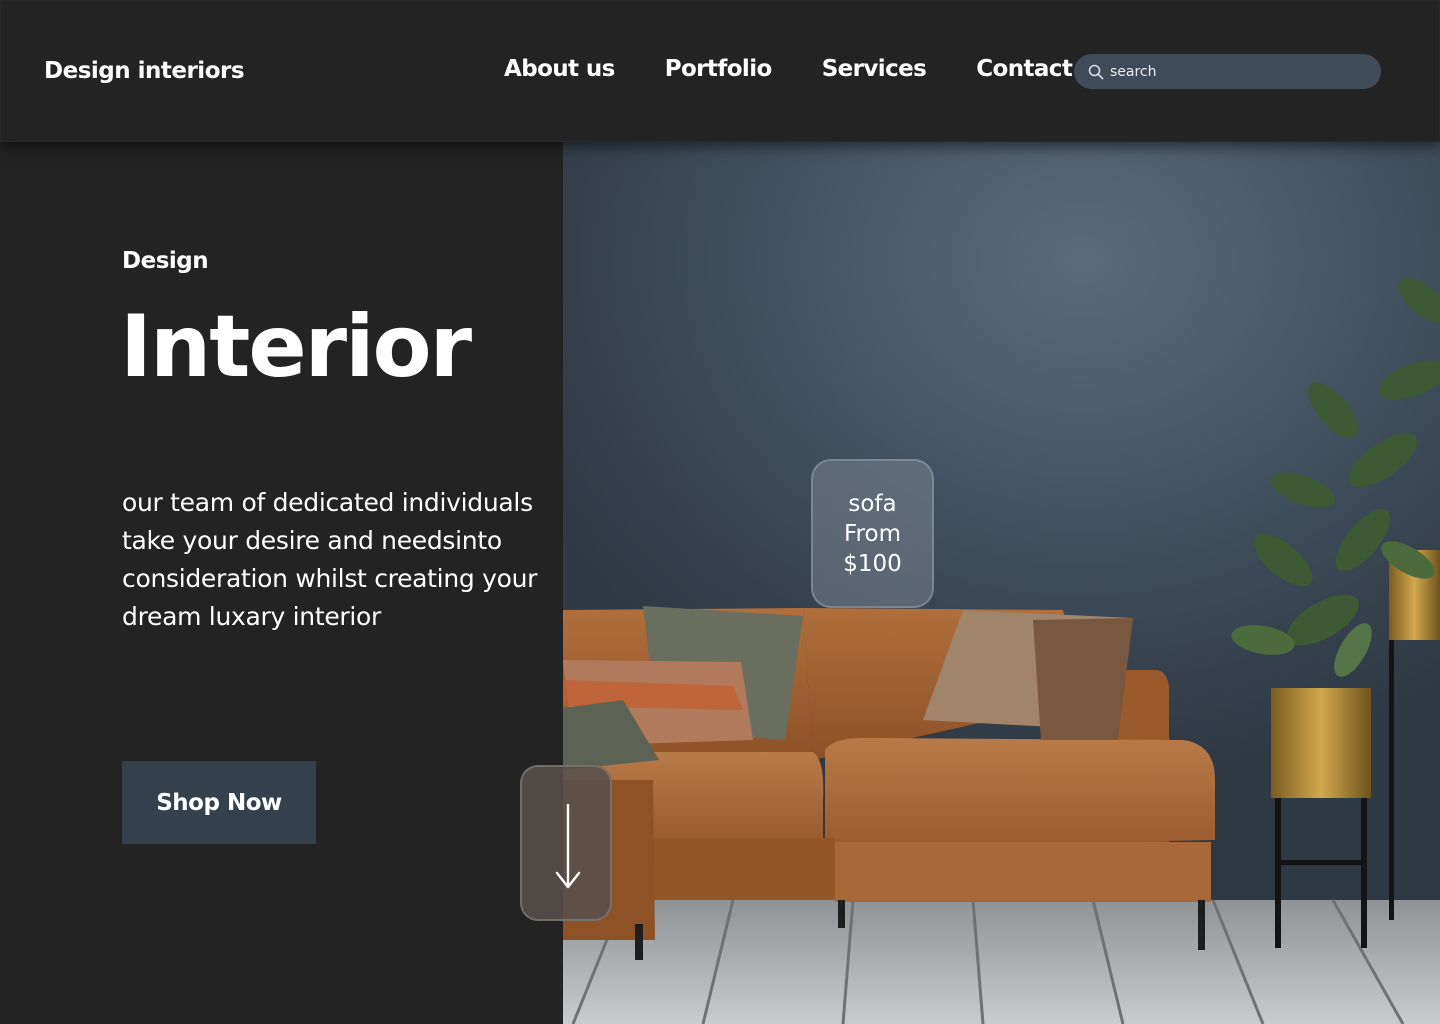  I want to click on hero-title: Interior, so click(296, 347).